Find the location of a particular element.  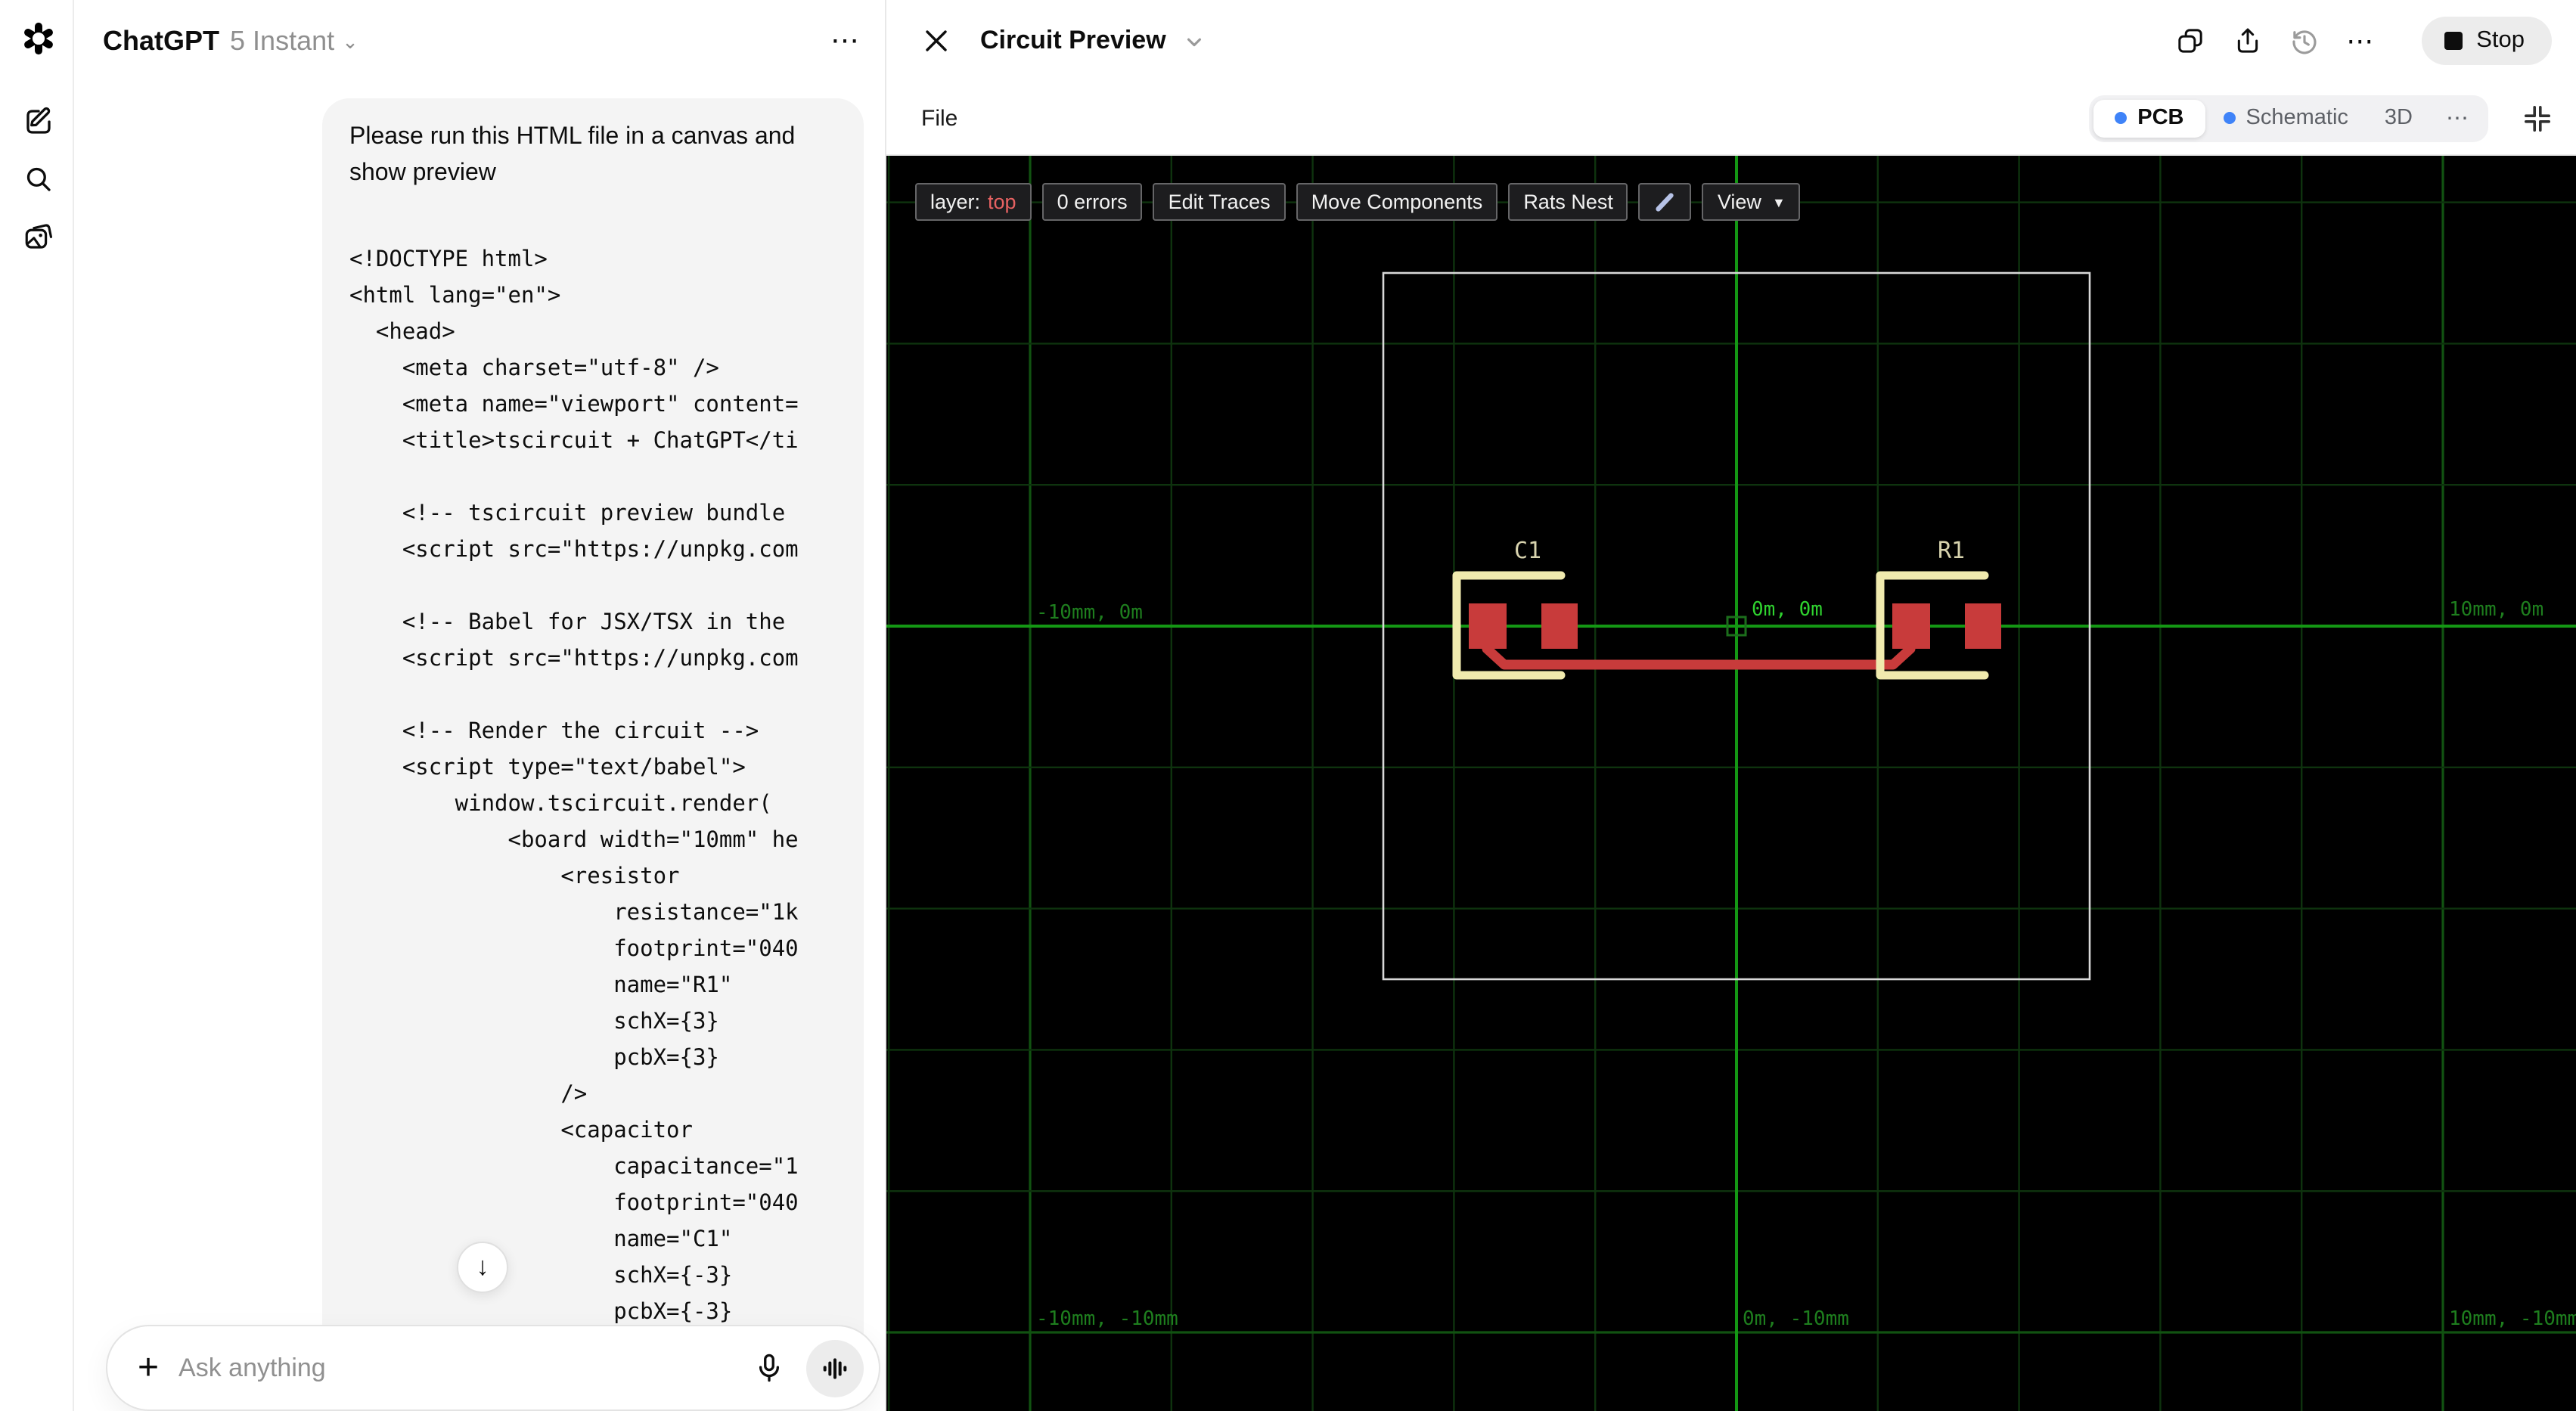

c1-label: C1 is located at coordinates (1527, 551).